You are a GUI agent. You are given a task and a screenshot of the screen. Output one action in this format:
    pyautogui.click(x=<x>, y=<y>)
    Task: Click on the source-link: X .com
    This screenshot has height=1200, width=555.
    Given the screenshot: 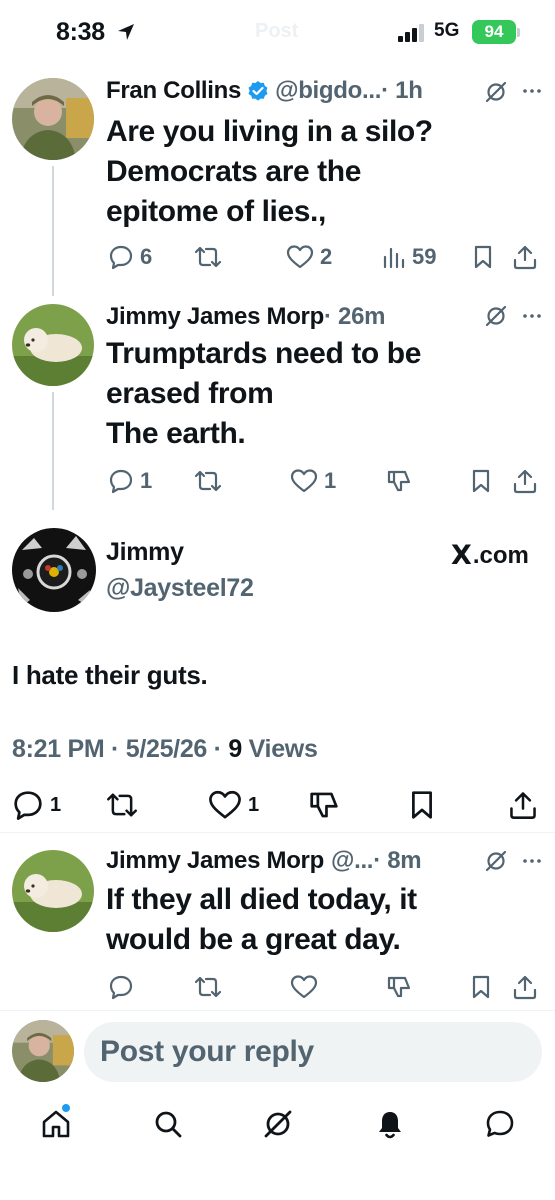 What is the action you would take?
    pyautogui.click(x=490, y=555)
    